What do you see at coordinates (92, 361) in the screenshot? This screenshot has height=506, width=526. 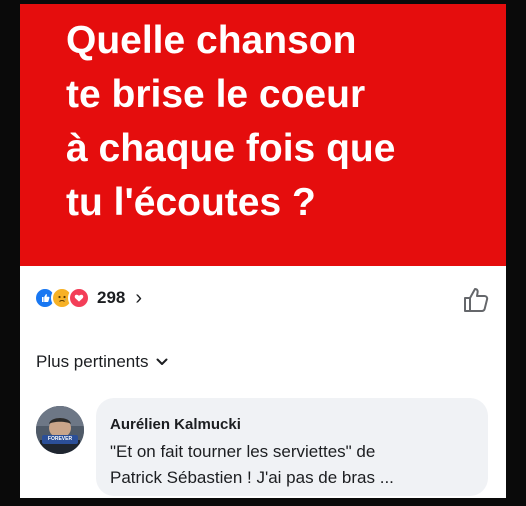 I see `sort-label: Plus pertinents` at bounding box center [92, 361].